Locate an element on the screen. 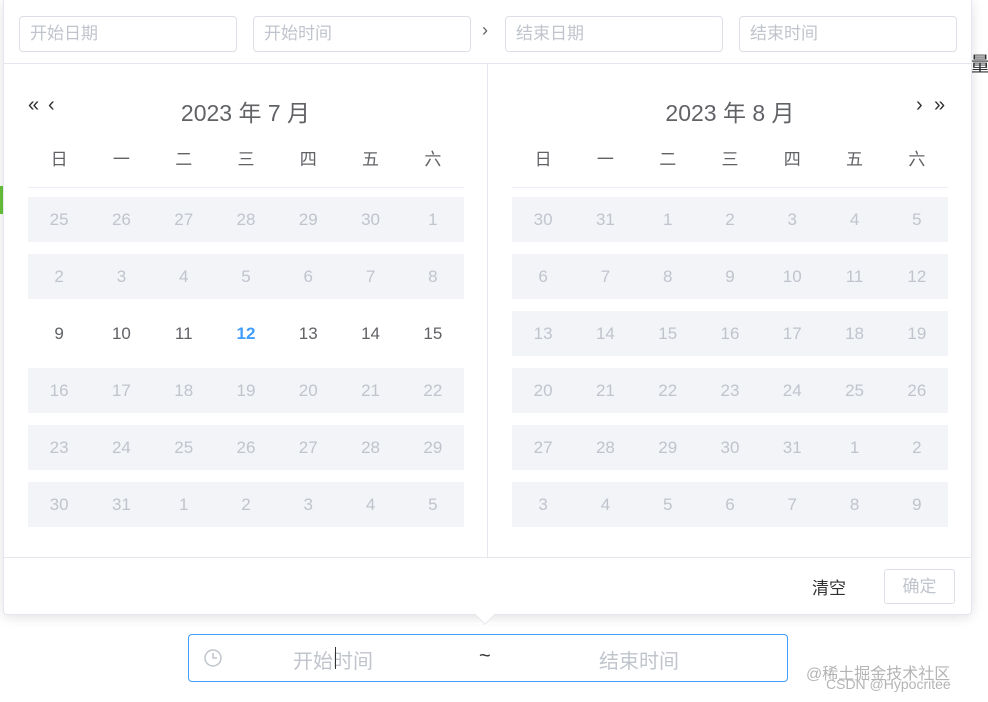 Image resolution: width=988 pixels, height=702 pixels. weekday-label: 五 is located at coordinates (371, 159).